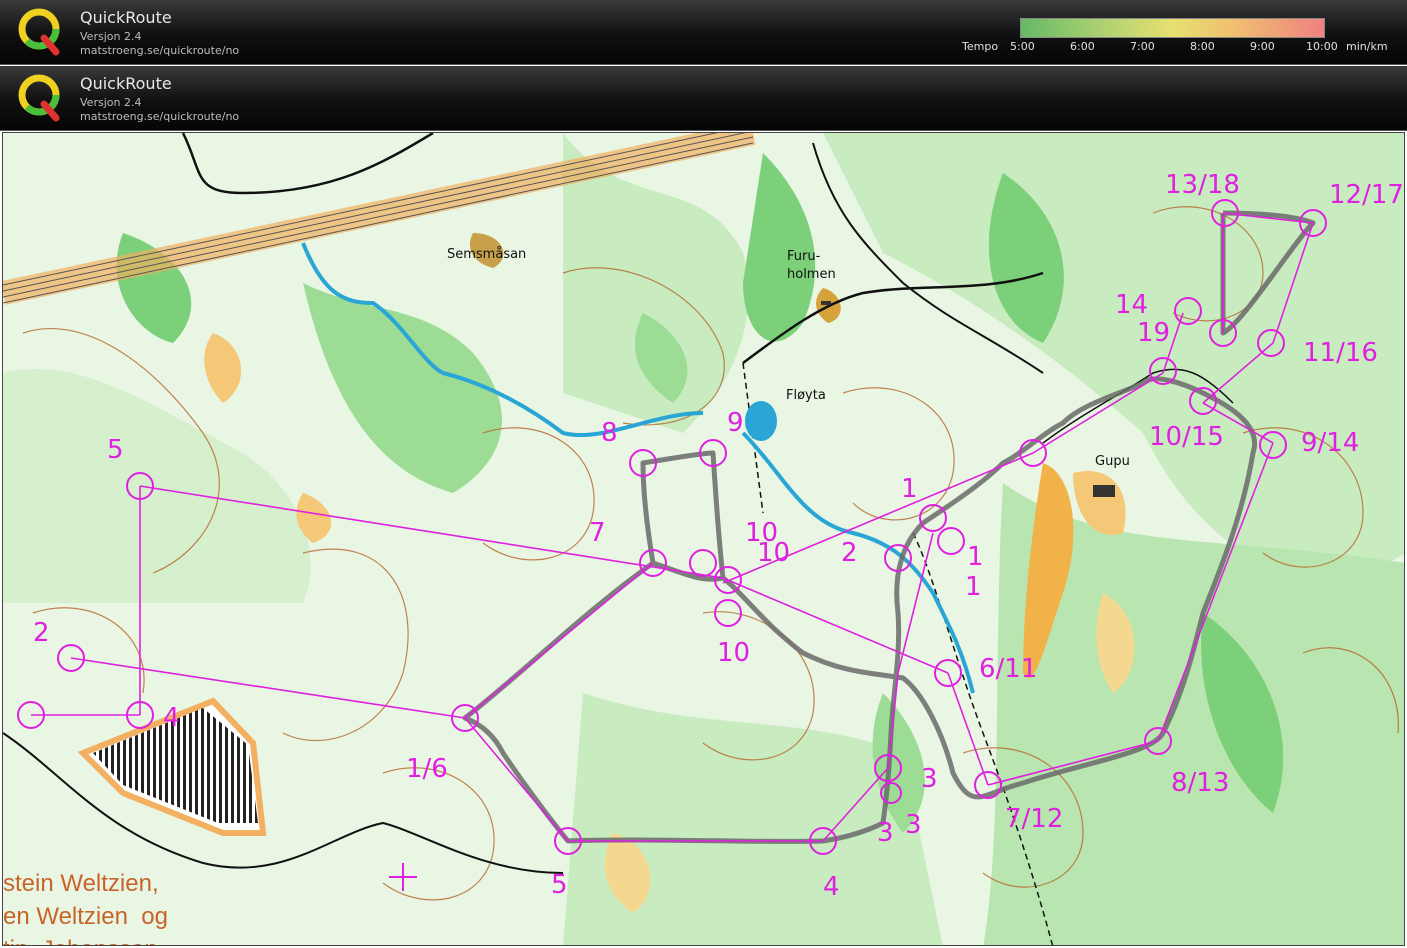 The image size is (1407, 948). I want to click on lake-floyta, so click(761, 421).